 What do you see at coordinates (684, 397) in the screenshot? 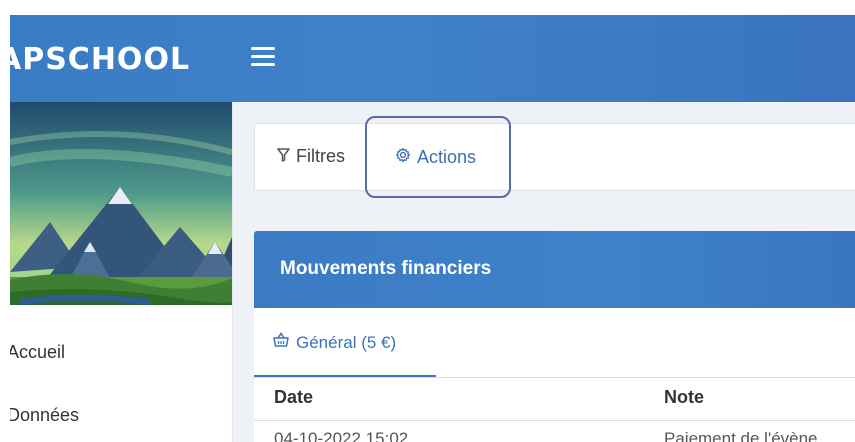
I see `column-header-note: Note` at bounding box center [684, 397].